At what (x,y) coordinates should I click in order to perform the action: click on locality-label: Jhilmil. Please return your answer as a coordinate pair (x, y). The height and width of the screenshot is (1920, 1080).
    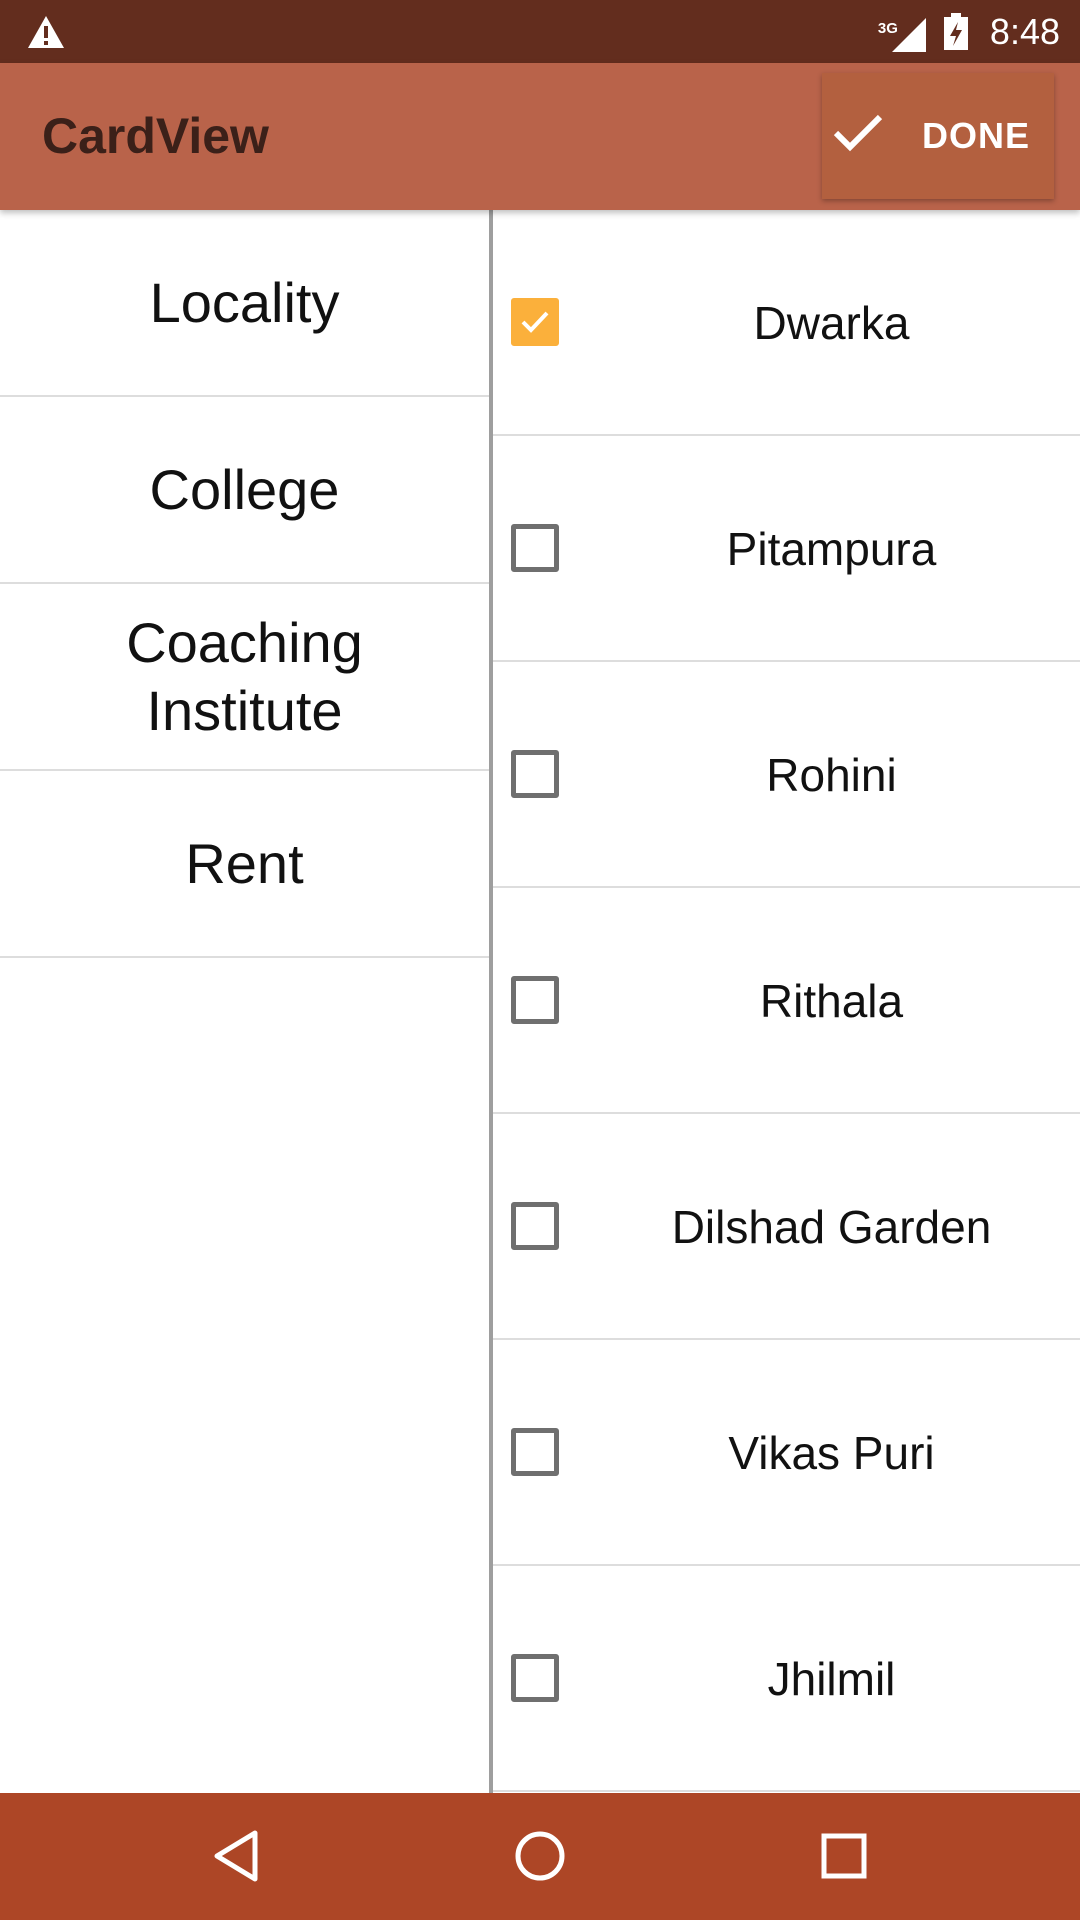
    Looking at the image, I should click on (831, 1679).